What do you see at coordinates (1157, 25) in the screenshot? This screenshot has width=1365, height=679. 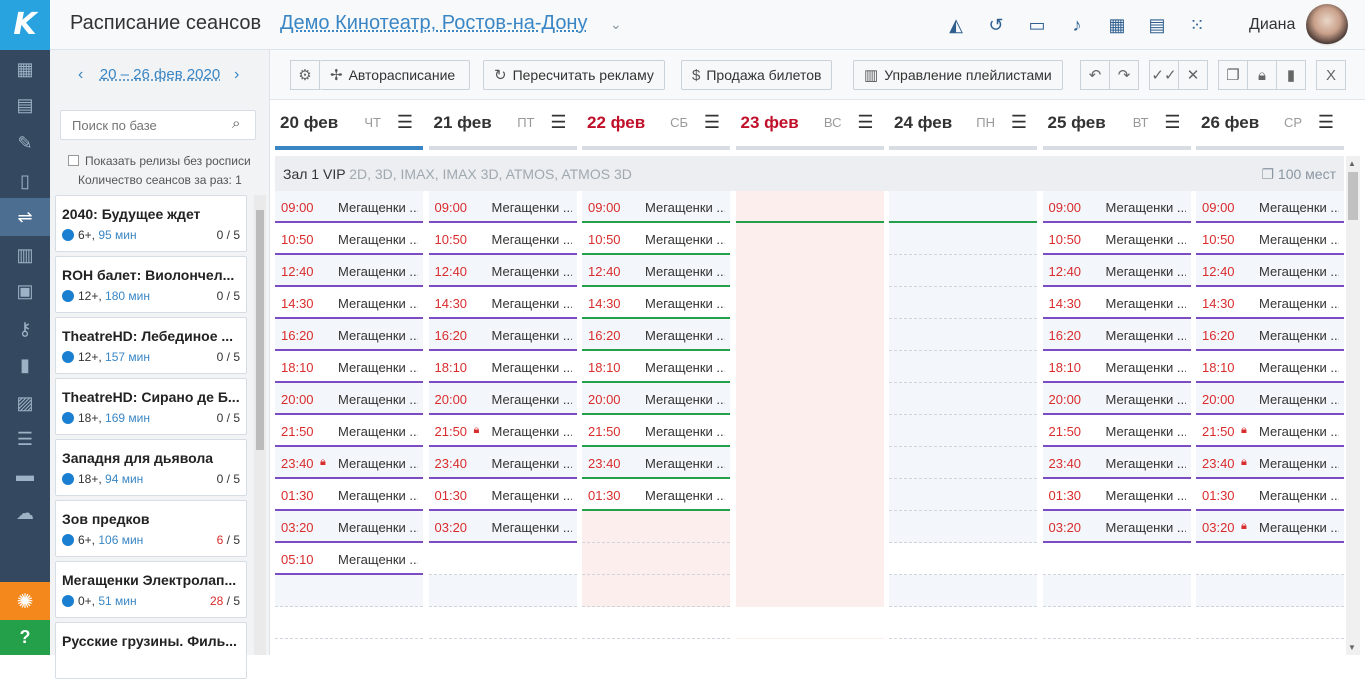 I see `chat-icon: ▤` at bounding box center [1157, 25].